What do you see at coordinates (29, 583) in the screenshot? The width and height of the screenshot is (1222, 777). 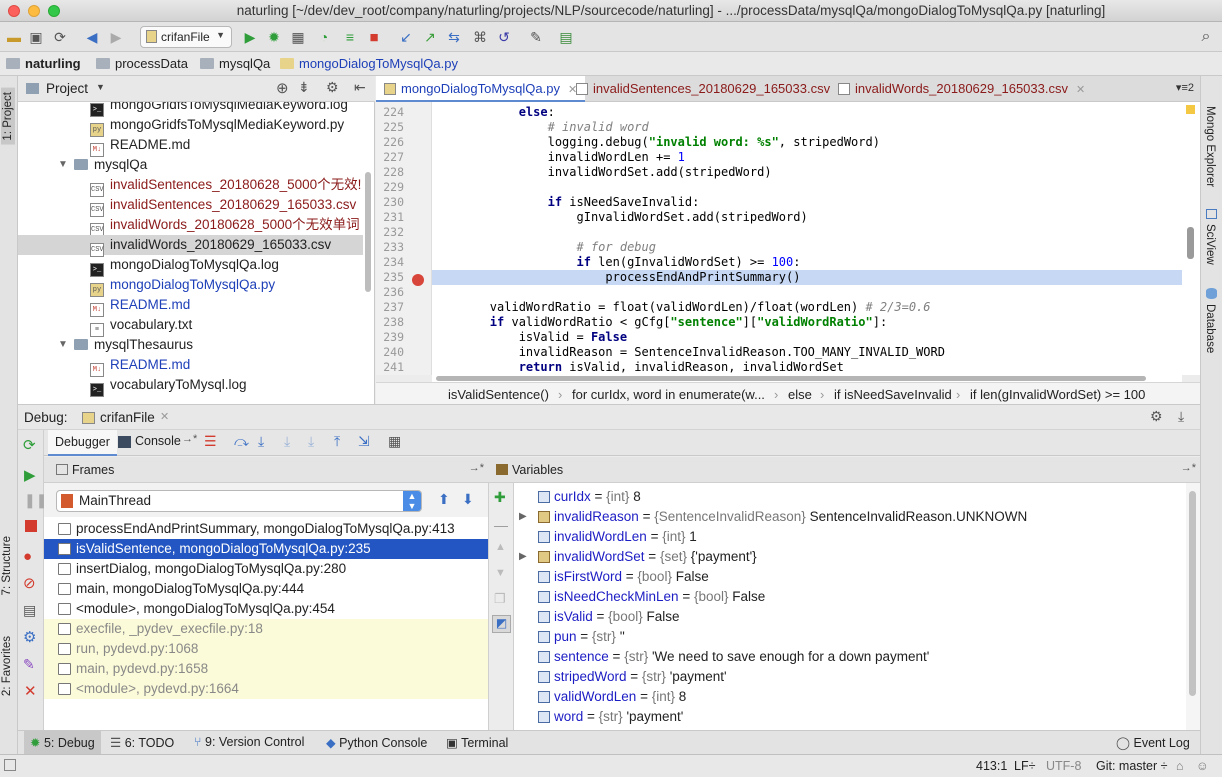 I see `mute-breakpoints-icon: ⊘` at bounding box center [29, 583].